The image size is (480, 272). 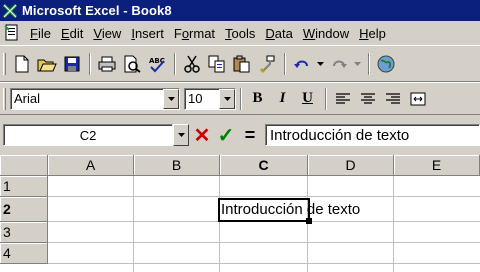 I want to click on menu-file-accel: F, so click(x=34, y=33).